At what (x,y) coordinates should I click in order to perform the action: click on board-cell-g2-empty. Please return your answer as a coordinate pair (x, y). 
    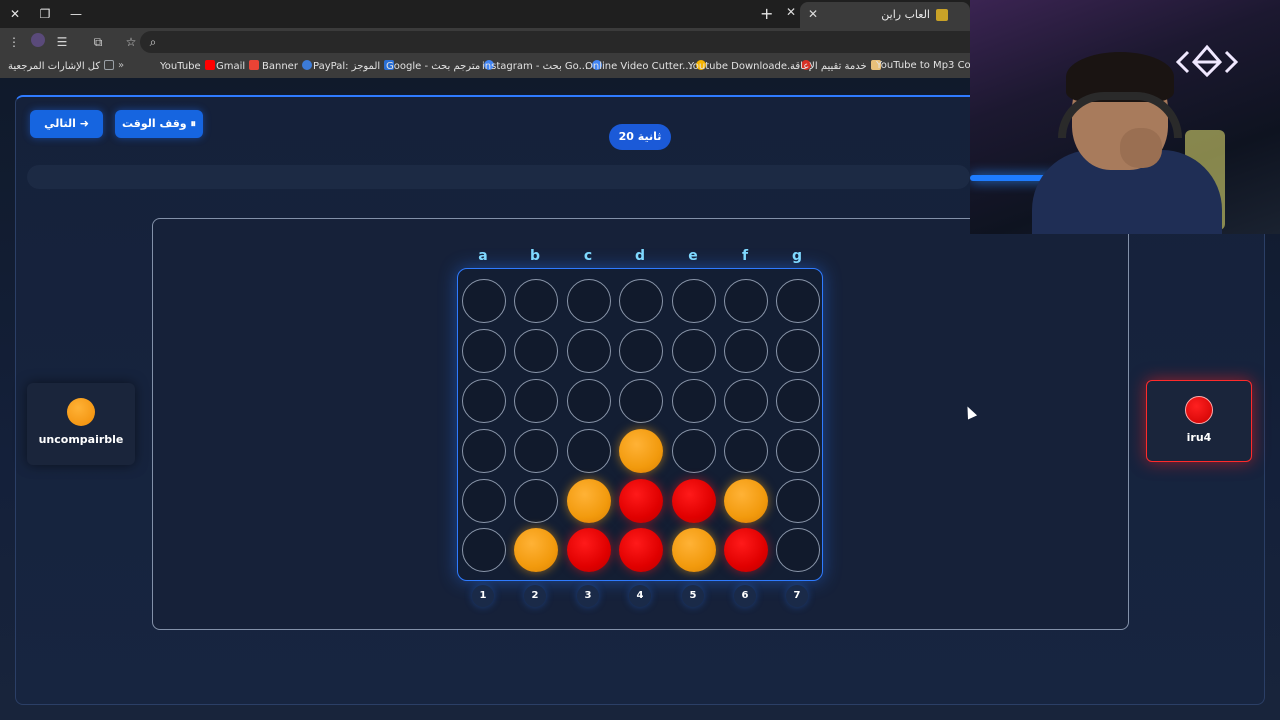
    Looking at the image, I should click on (798, 501).